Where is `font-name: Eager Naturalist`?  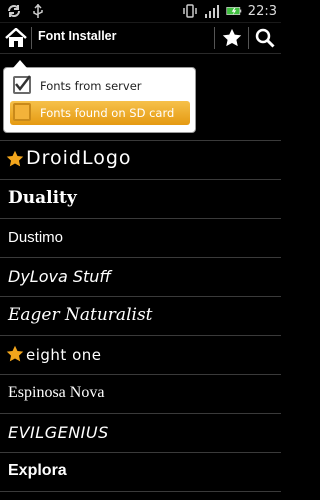
font-name: Eager Naturalist is located at coordinates (80, 315).